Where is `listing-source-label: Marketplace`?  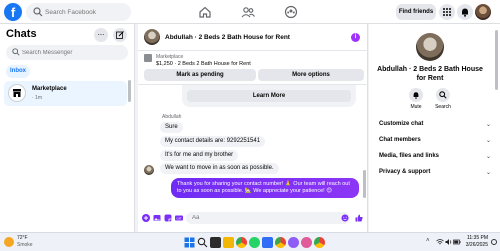 listing-source-label: Marketplace is located at coordinates (170, 57).